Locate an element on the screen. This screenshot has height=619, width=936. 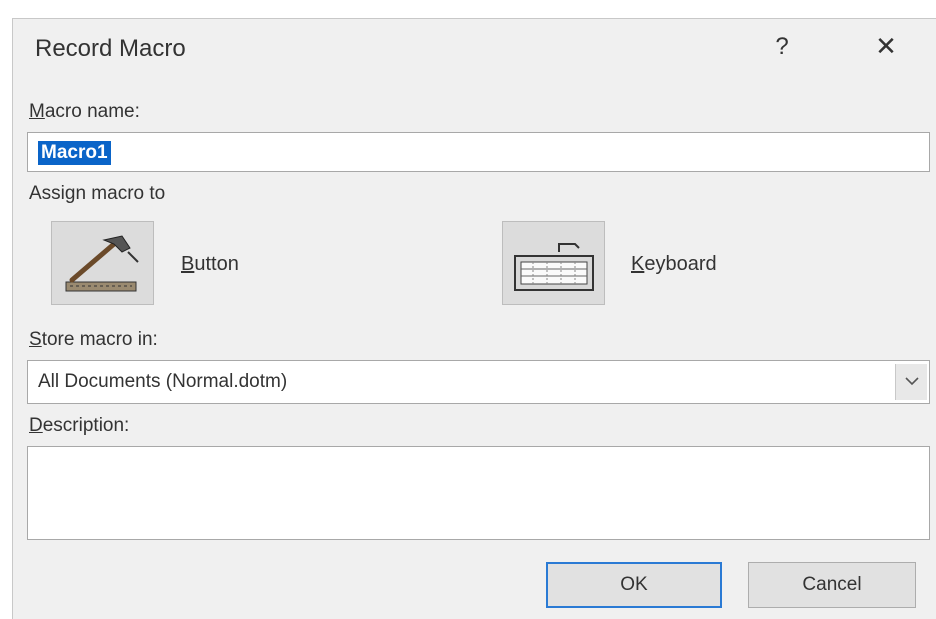
keyboard-option-label: Keyboard is located at coordinates (674, 264).